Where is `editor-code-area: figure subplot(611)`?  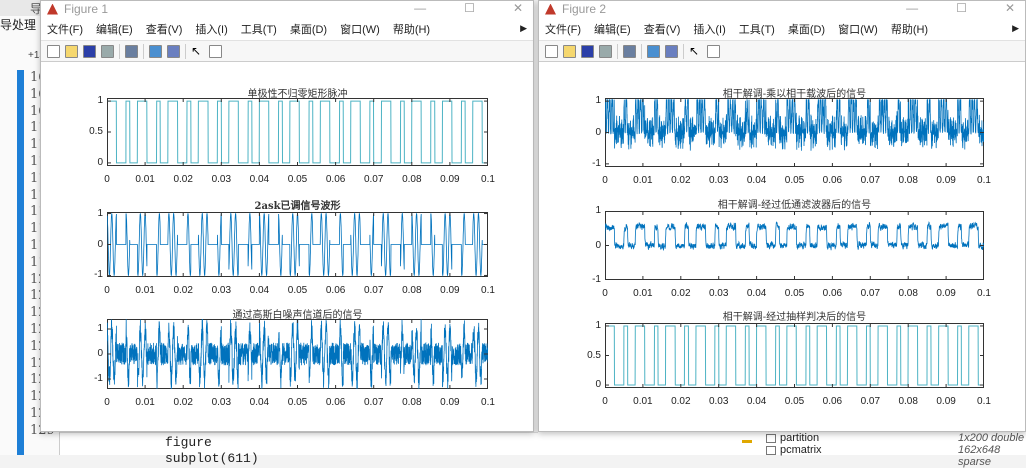 editor-code-area: figure subplot(611) is located at coordinates (300, 449).